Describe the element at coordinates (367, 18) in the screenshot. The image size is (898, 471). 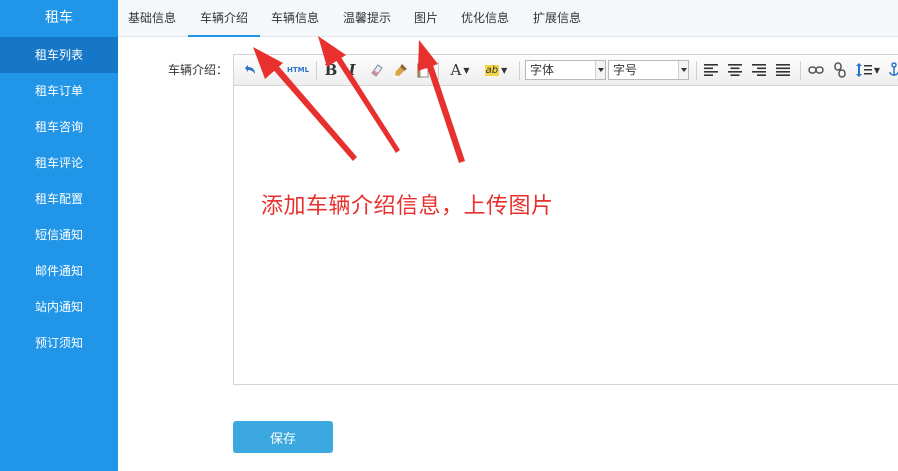
I see `tab-tips: 温馨提示` at that location.